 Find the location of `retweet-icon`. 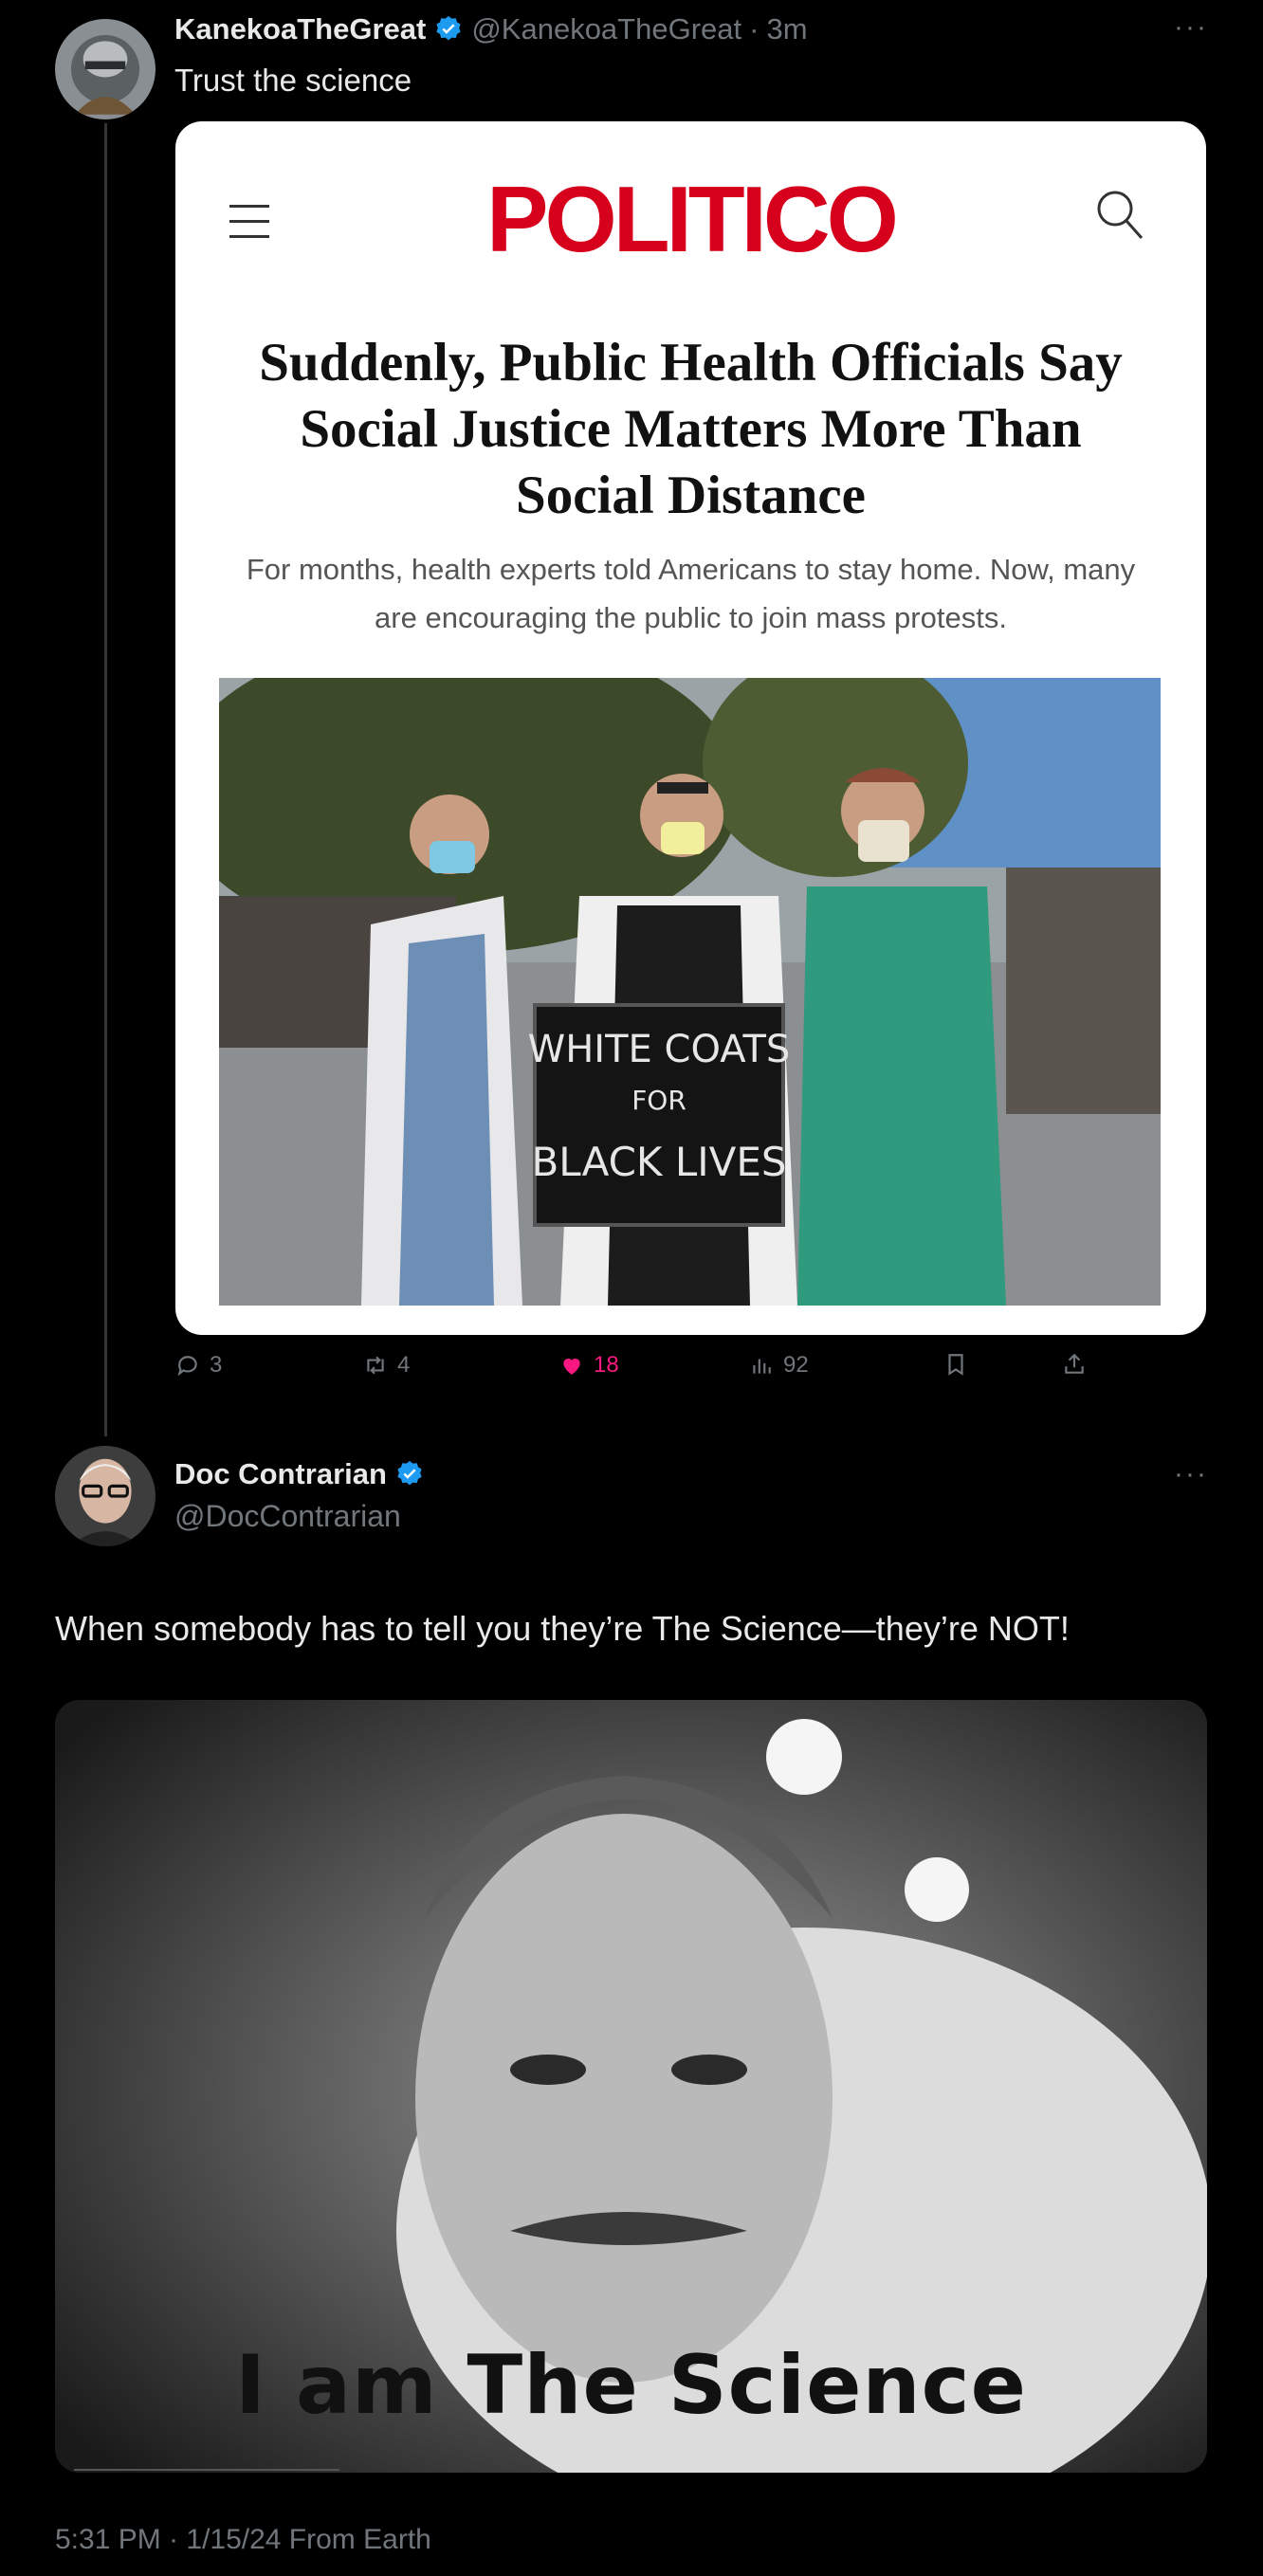

retweet-icon is located at coordinates (375, 1365).